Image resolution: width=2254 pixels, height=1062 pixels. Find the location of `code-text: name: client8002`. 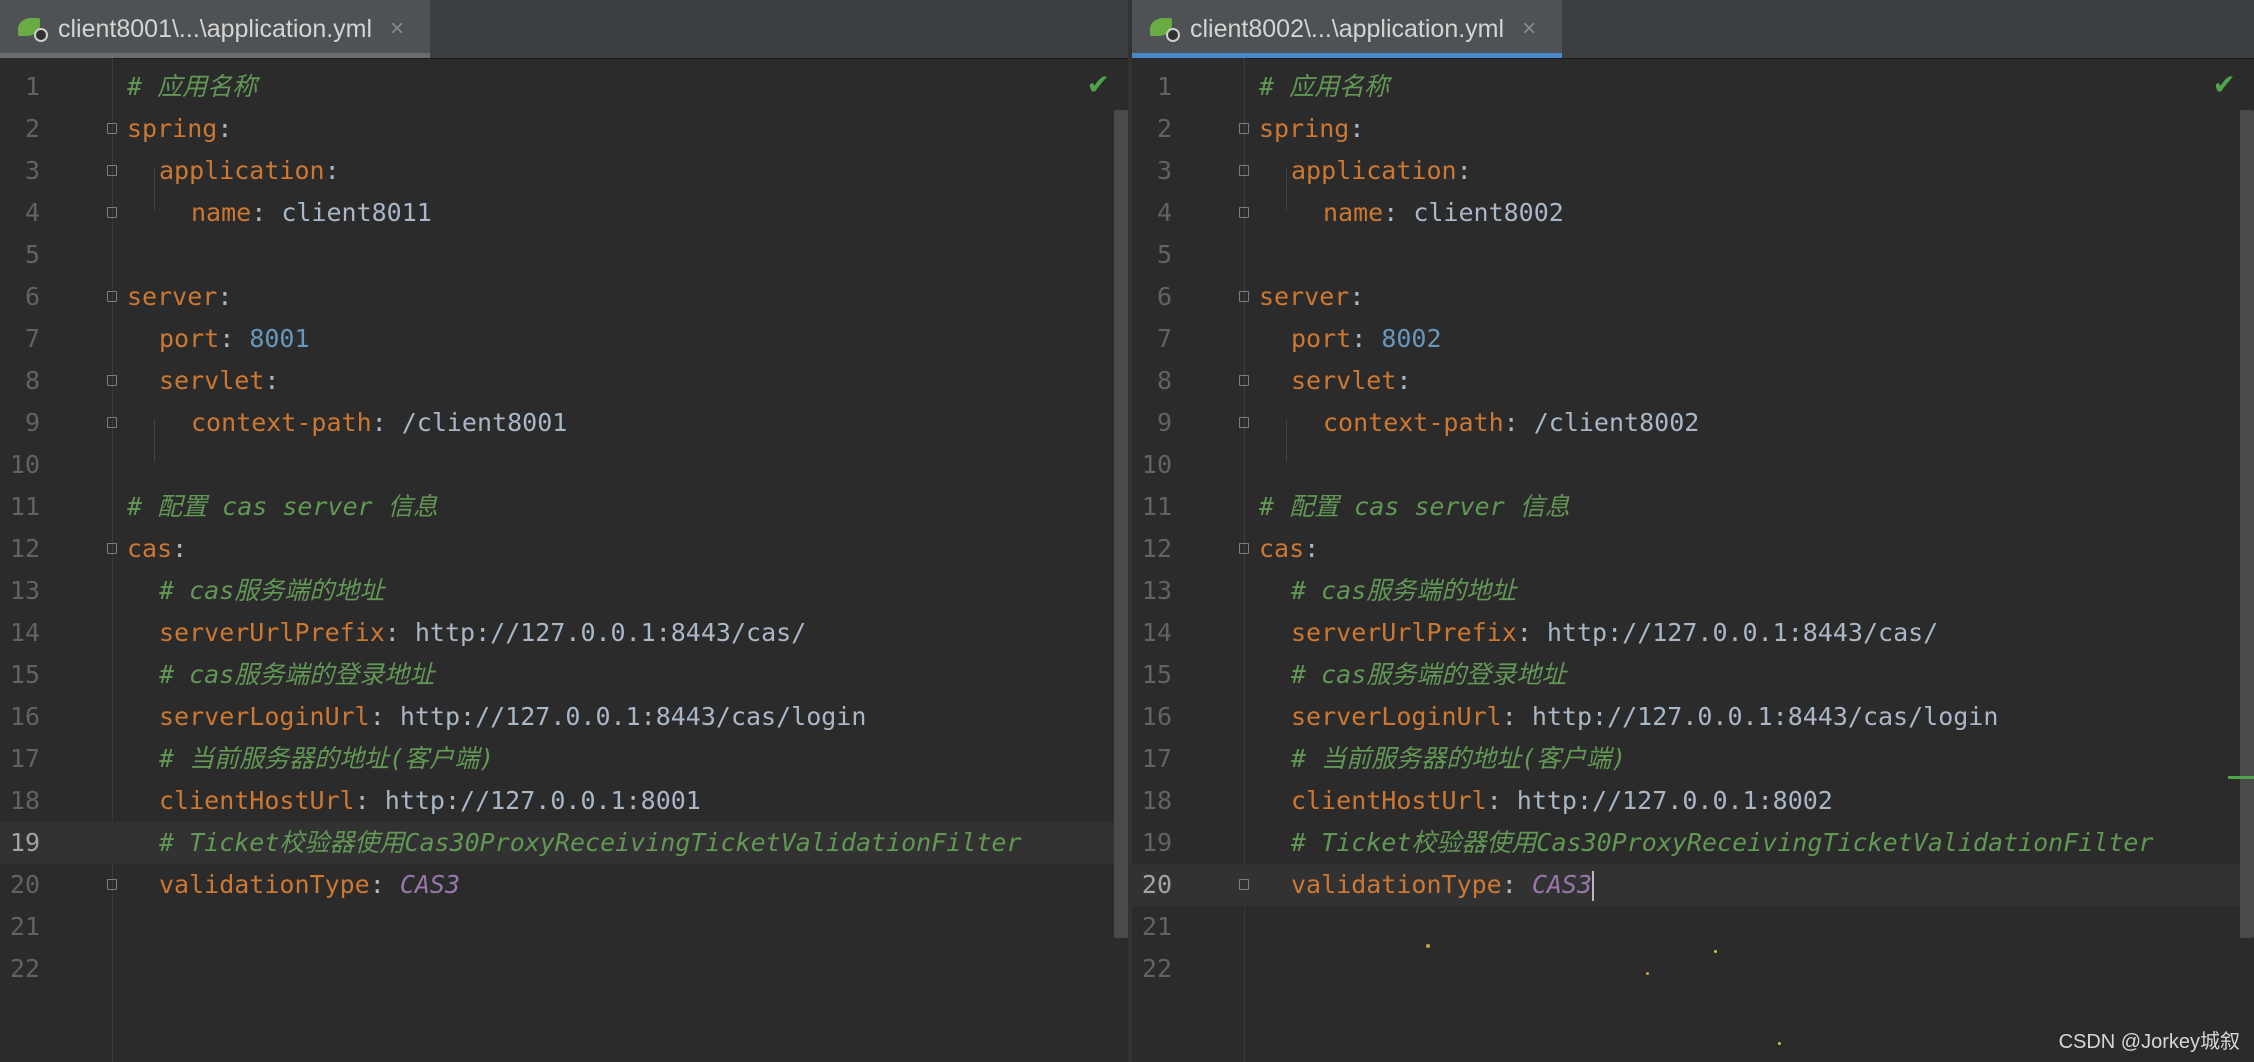

code-text: name: client8002 is located at coordinates (1443, 213).